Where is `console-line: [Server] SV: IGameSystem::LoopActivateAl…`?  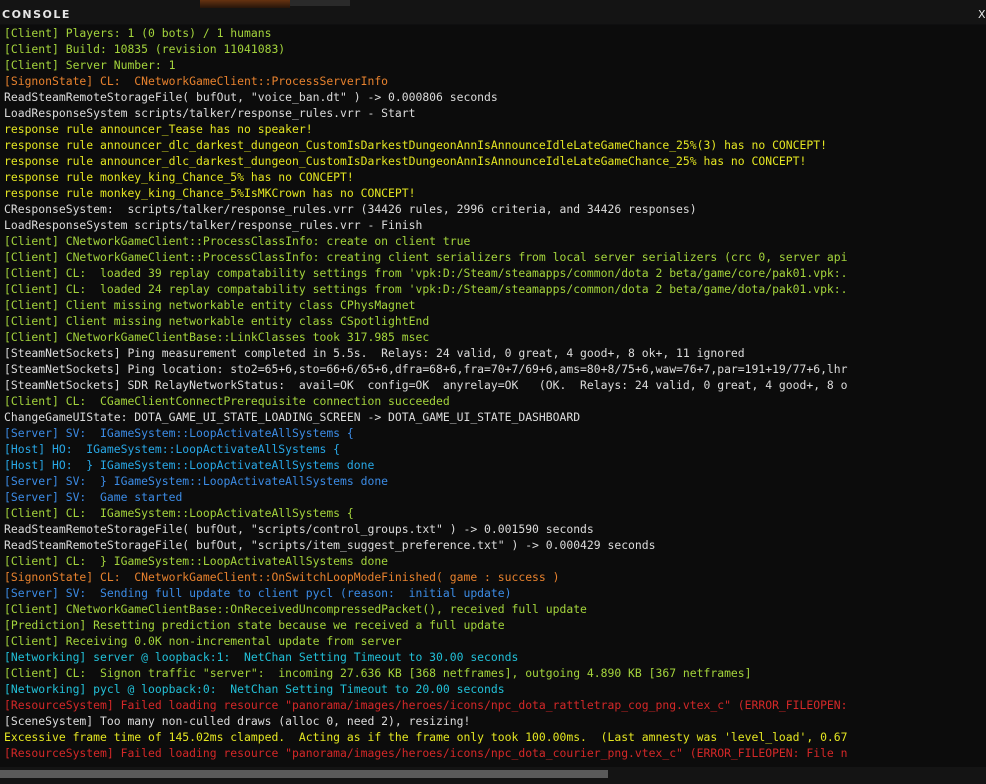
console-line: [Server] SV: IGameSystem::LoopActivateAl… is located at coordinates (179, 433).